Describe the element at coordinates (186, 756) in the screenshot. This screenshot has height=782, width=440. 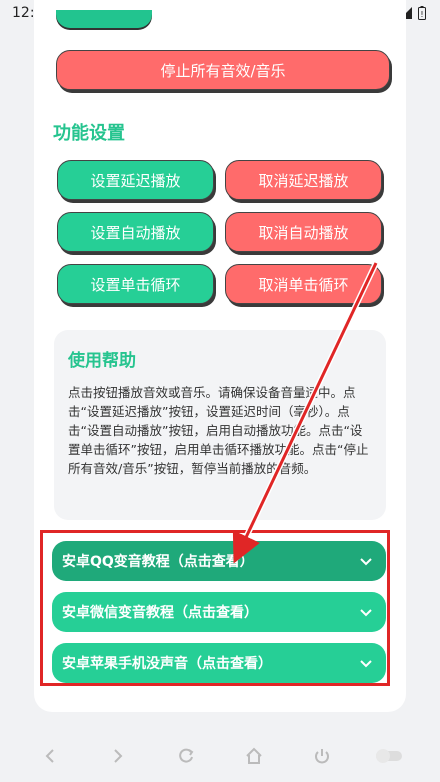
I see `refresh-icon` at that location.